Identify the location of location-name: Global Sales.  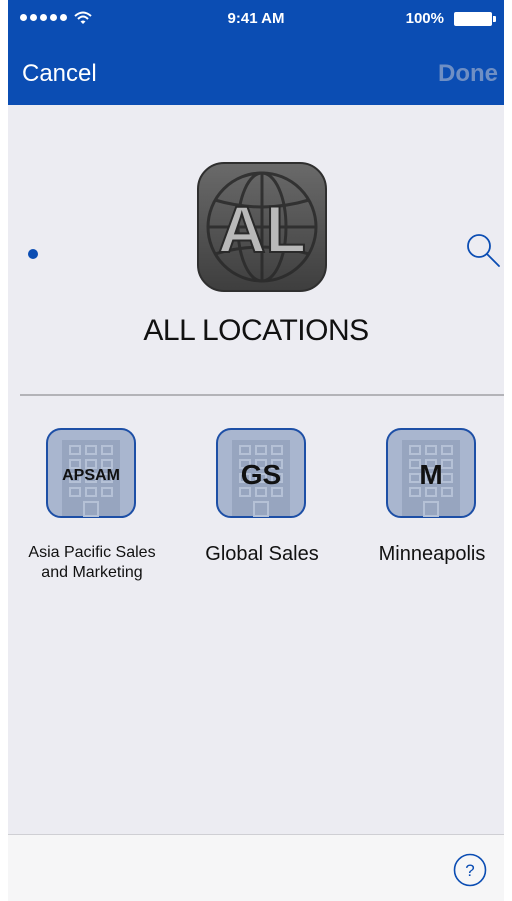
(262, 554).